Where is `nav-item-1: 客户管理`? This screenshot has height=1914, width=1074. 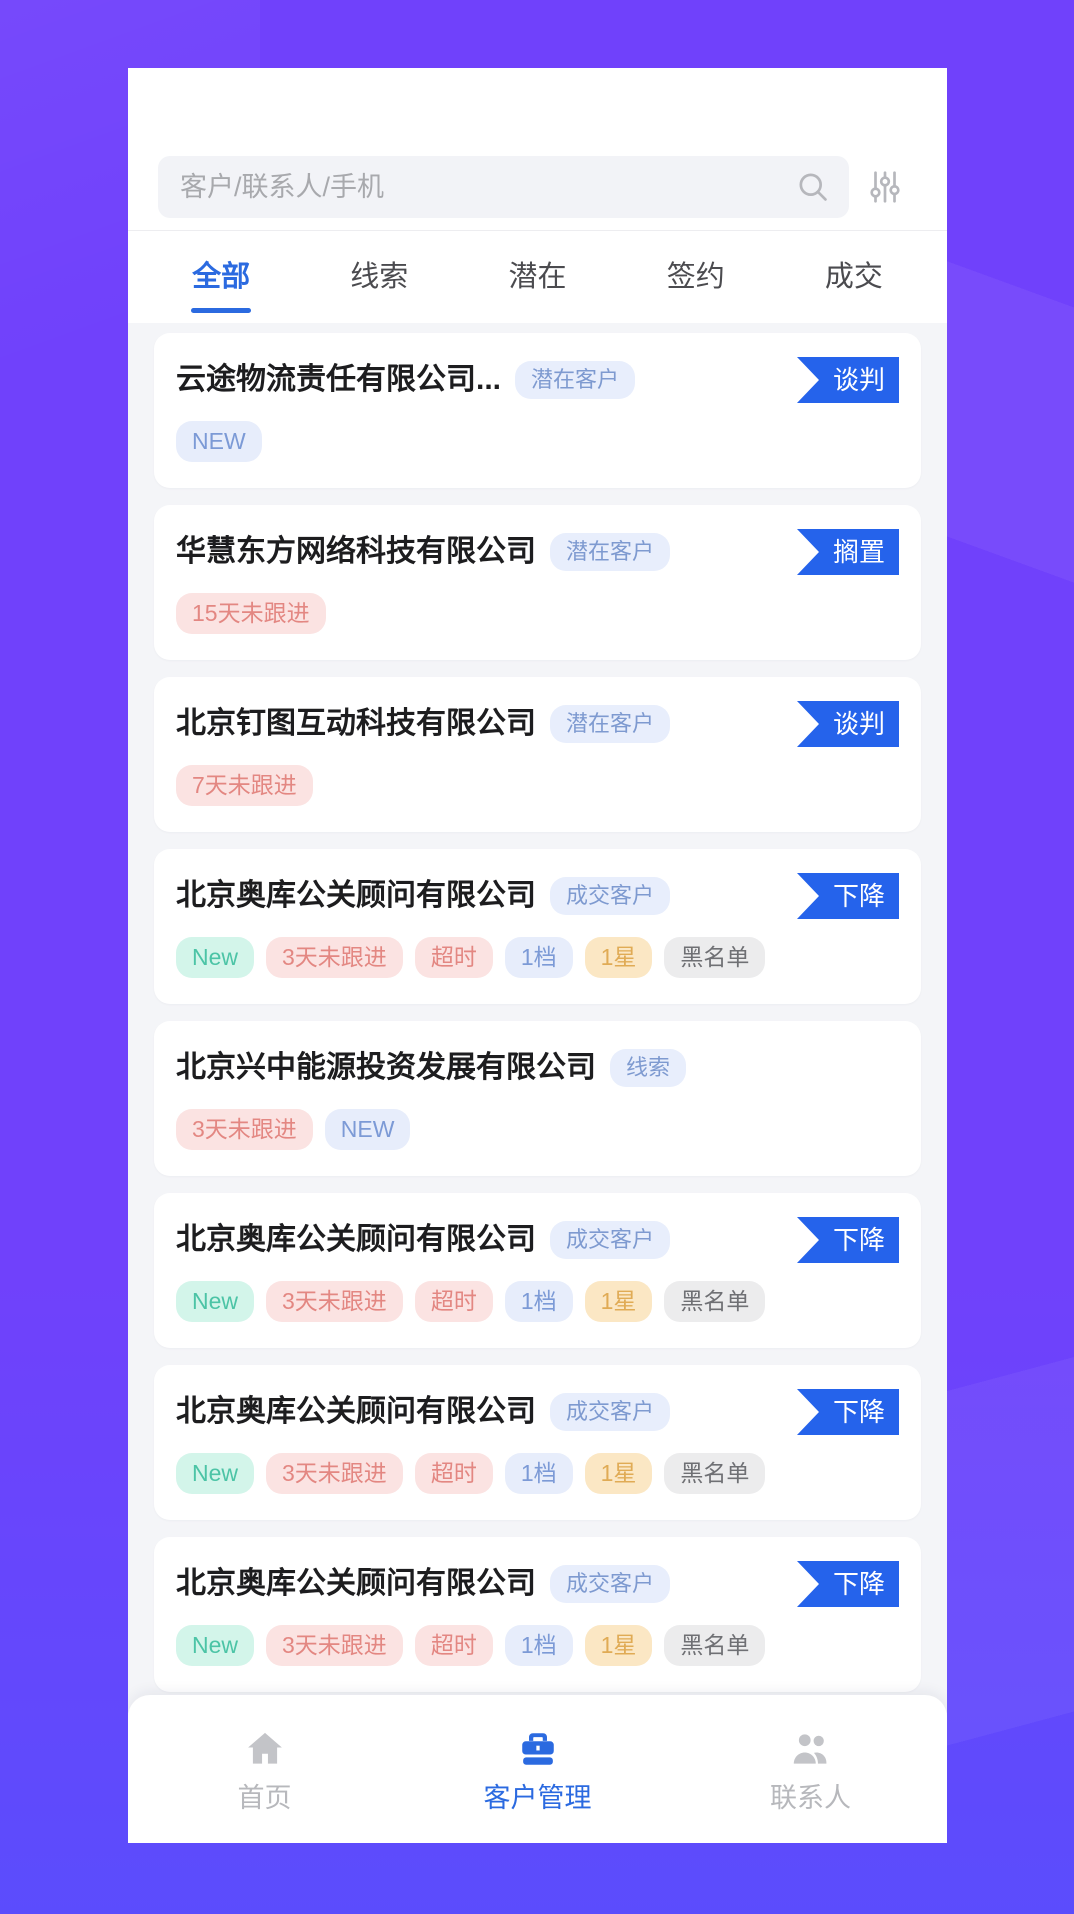
nav-item-1: 客户管理 is located at coordinates (537, 1769).